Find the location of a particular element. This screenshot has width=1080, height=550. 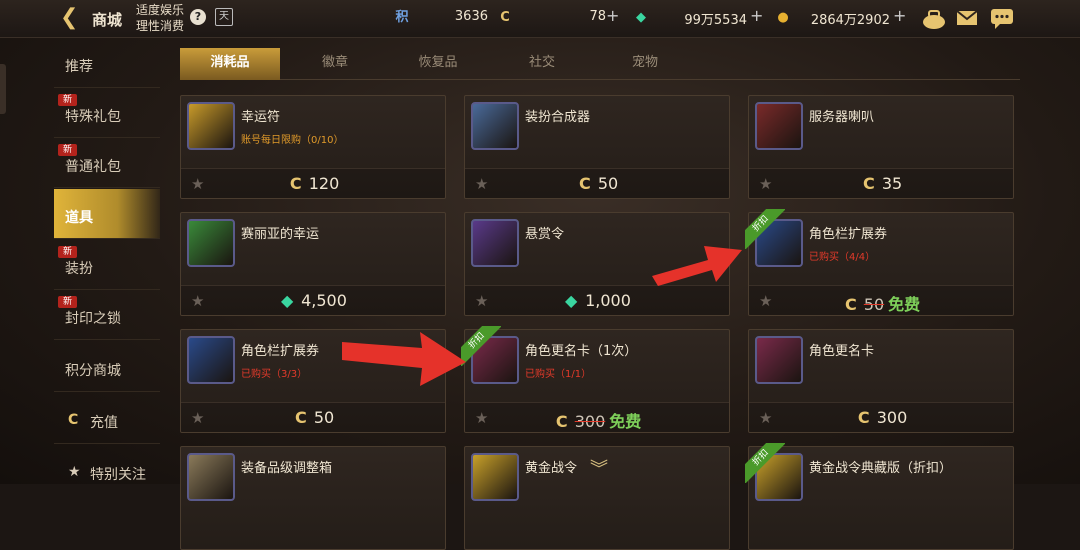

star-icon: ★ is located at coordinates (74, 472).